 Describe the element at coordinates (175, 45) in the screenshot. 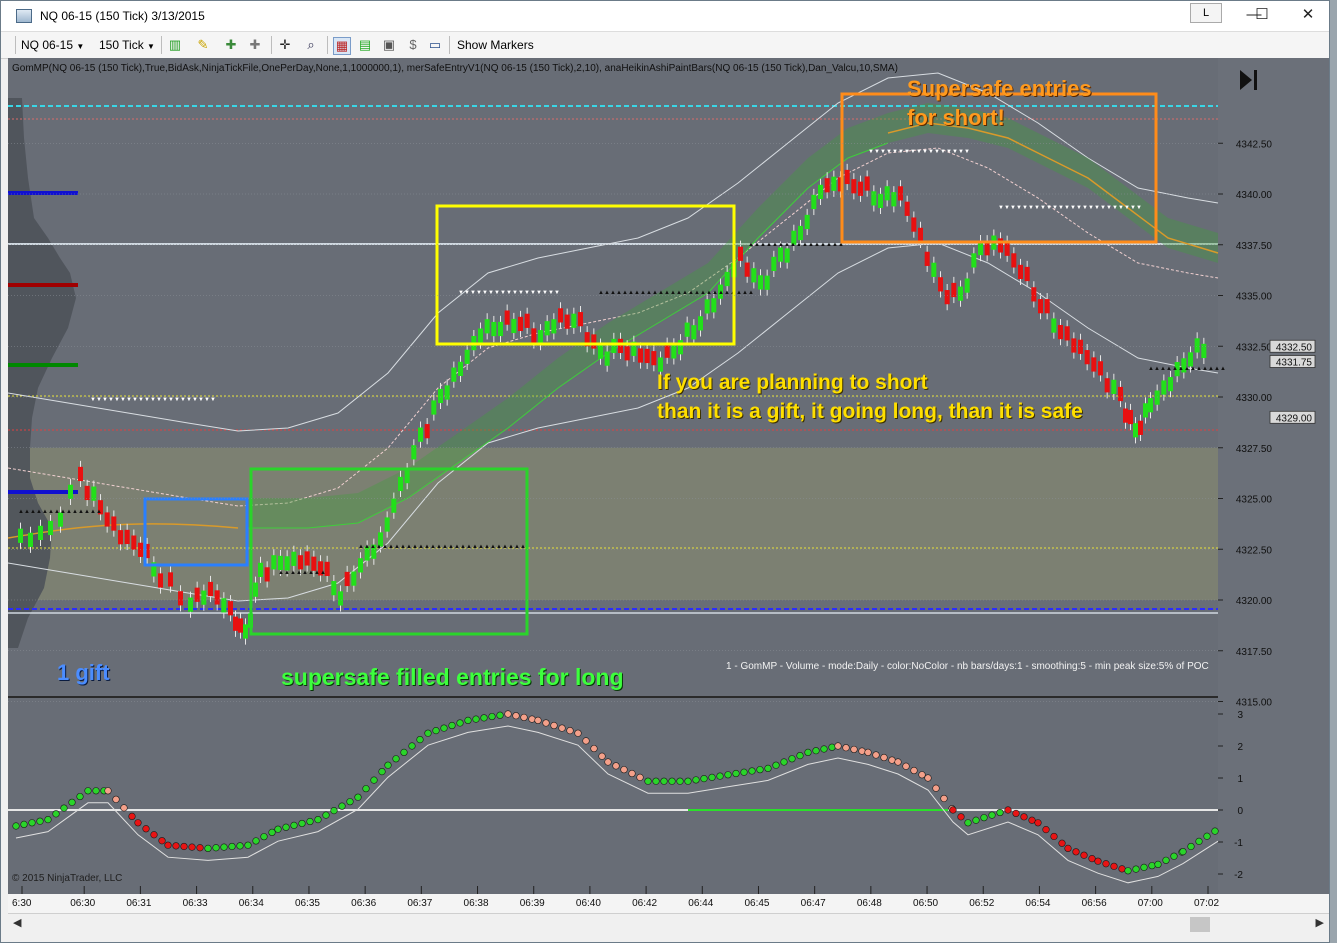

I see `bar-style-icon: ▥` at that location.